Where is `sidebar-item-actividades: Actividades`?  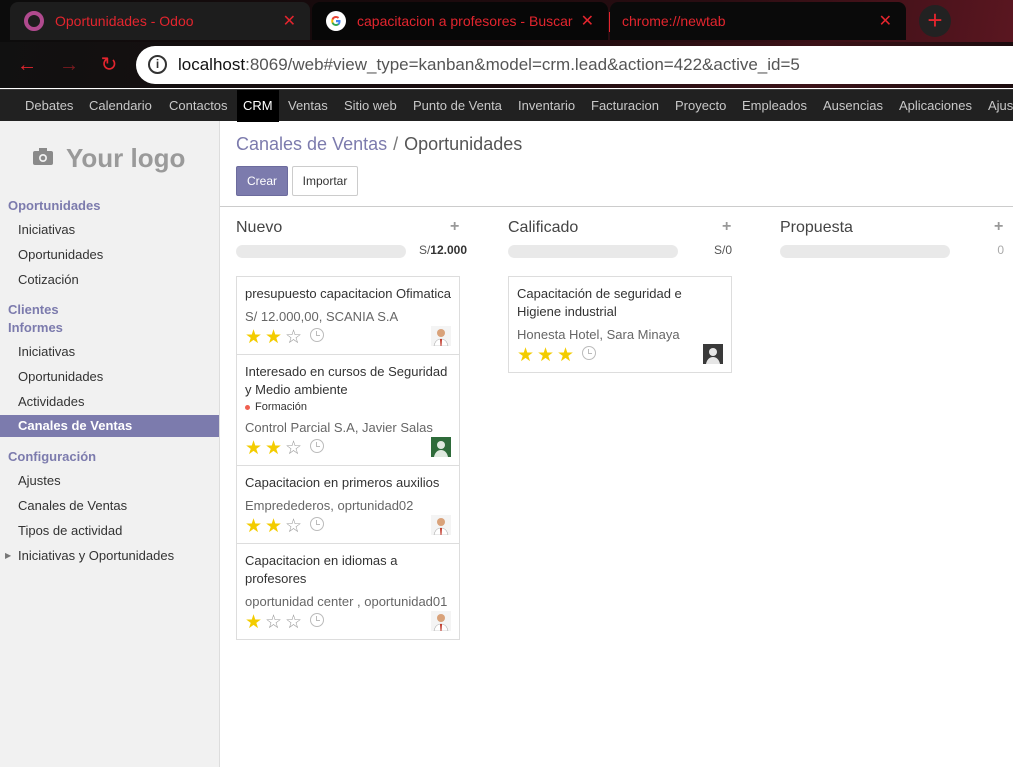 sidebar-item-actividades: Actividades is located at coordinates (51, 401).